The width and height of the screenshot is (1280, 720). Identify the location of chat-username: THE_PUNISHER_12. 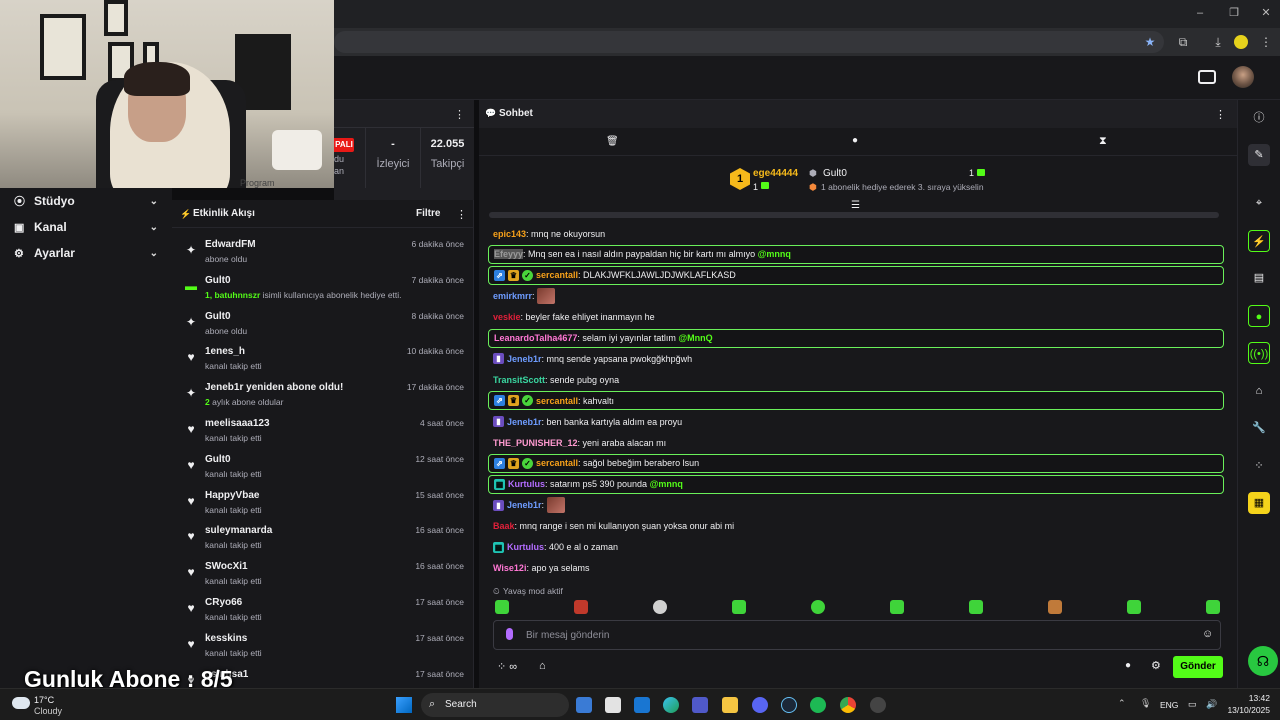
(535, 443).